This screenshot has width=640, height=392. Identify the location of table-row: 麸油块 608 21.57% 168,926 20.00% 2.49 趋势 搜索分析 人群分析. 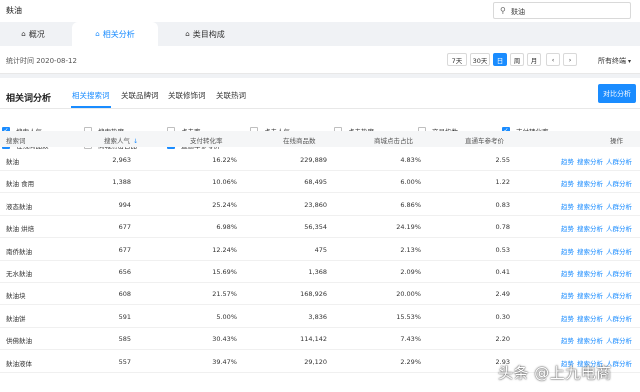
(320, 294).